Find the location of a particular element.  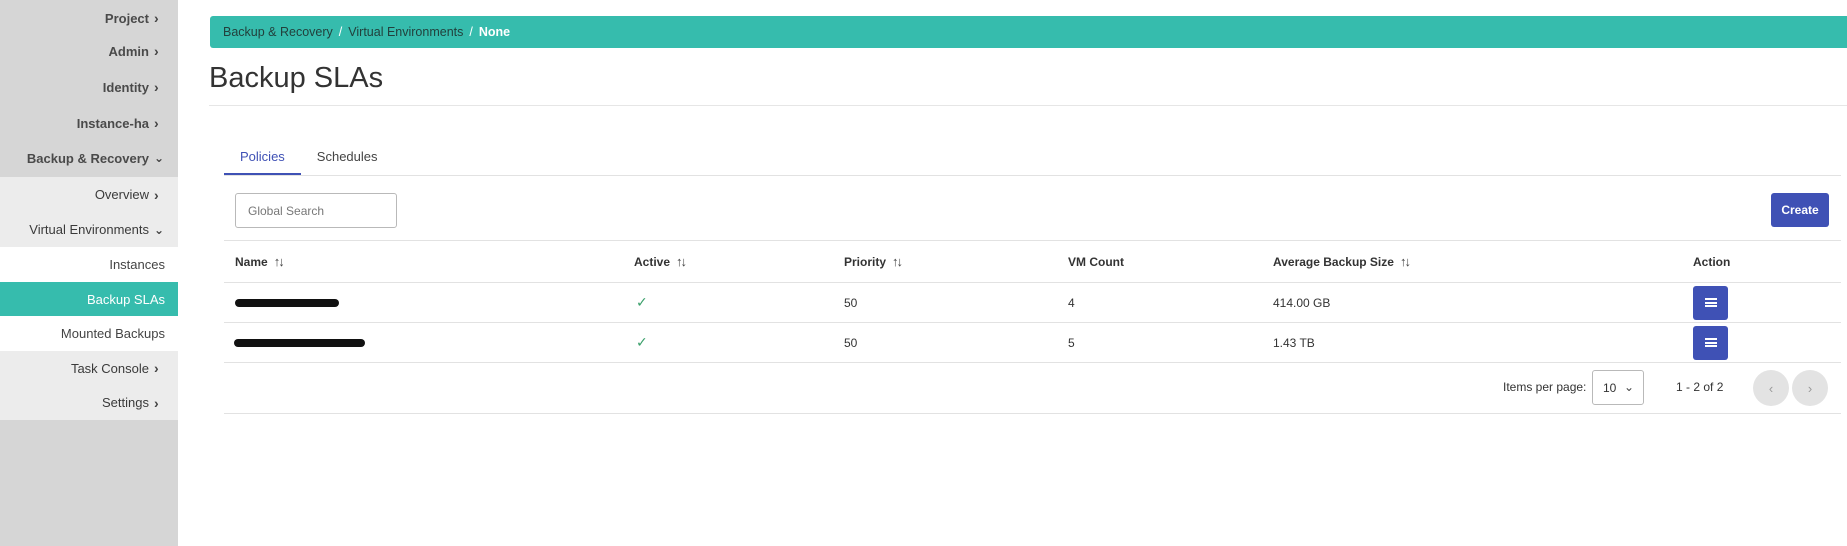

column-header-label: Action is located at coordinates (1712, 261).